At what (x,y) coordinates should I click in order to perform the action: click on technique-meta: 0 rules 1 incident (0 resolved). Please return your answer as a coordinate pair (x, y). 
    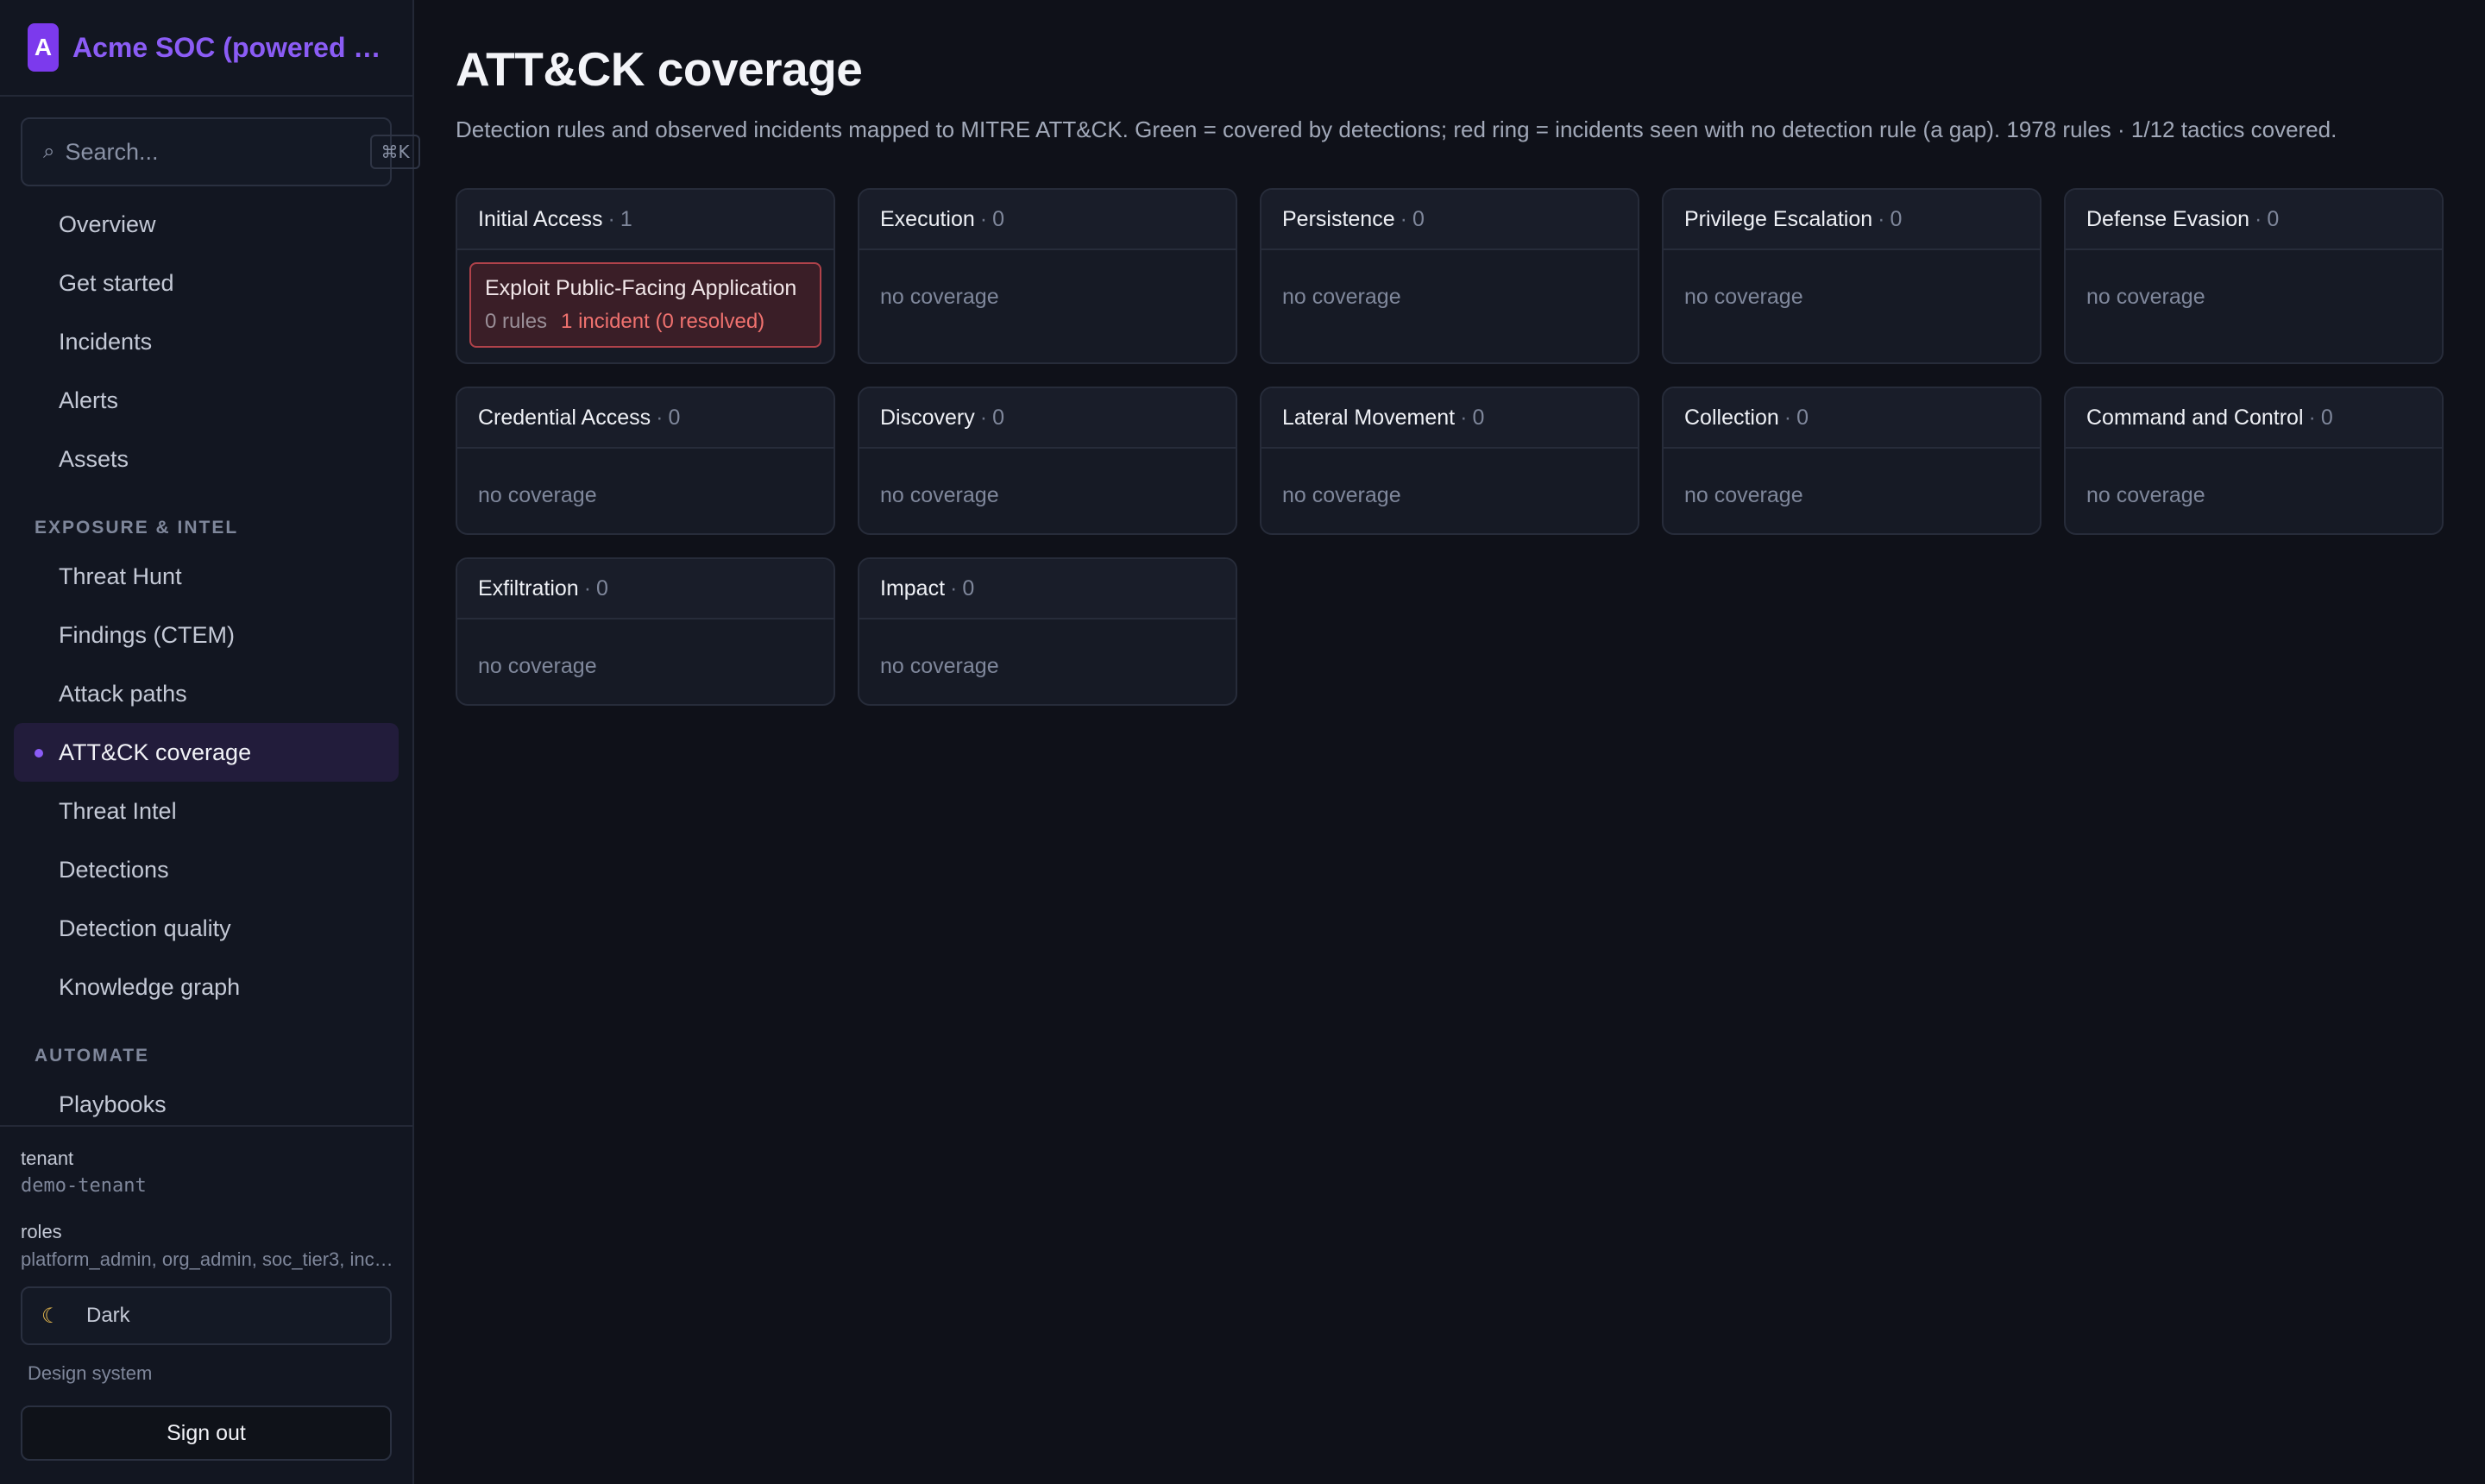
    Looking at the image, I should click on (645, 322).